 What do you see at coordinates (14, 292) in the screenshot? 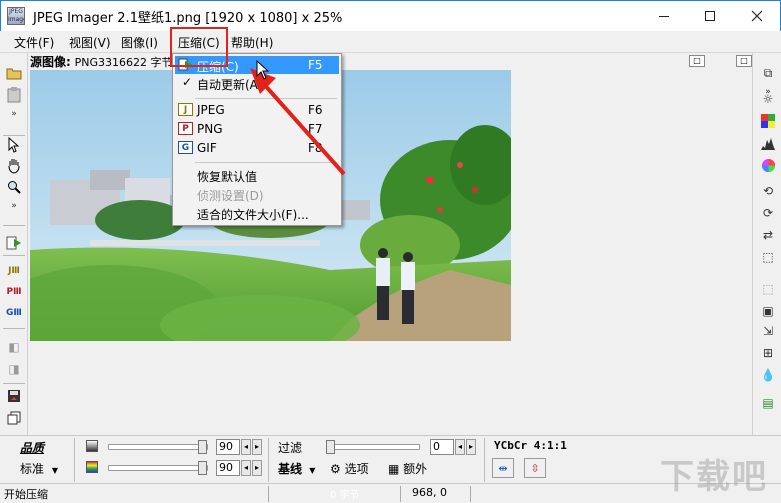
I see `png-format-button: PⅢ` at bounding box center [14, 292].